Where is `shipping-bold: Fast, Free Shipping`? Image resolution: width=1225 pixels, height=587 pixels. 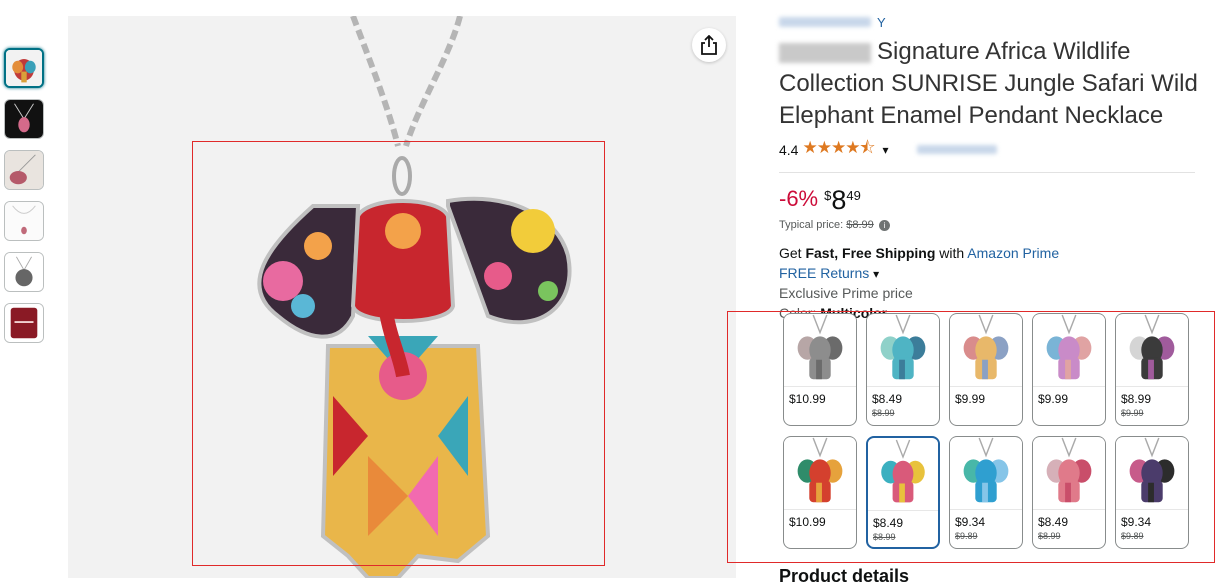
shipping-bold: Fast, Free Shipping is located at coordinates (870, 253).